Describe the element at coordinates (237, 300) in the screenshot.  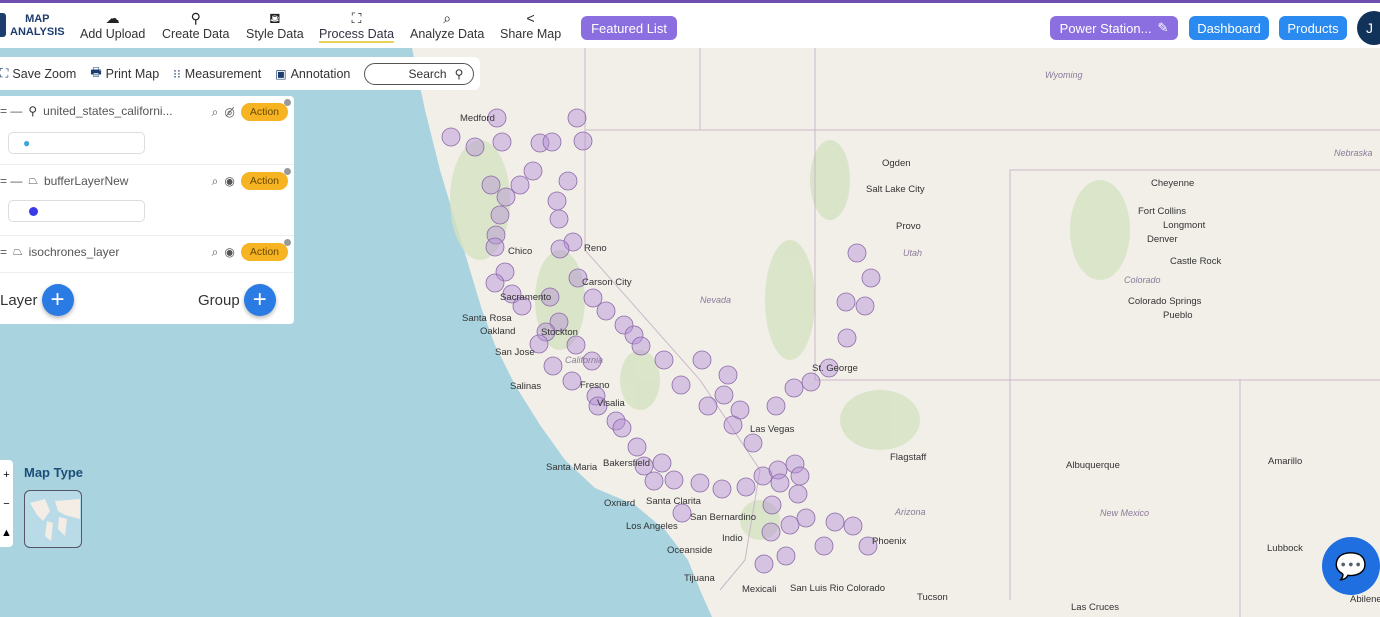
I see `add-group-button: Group +` at that location.